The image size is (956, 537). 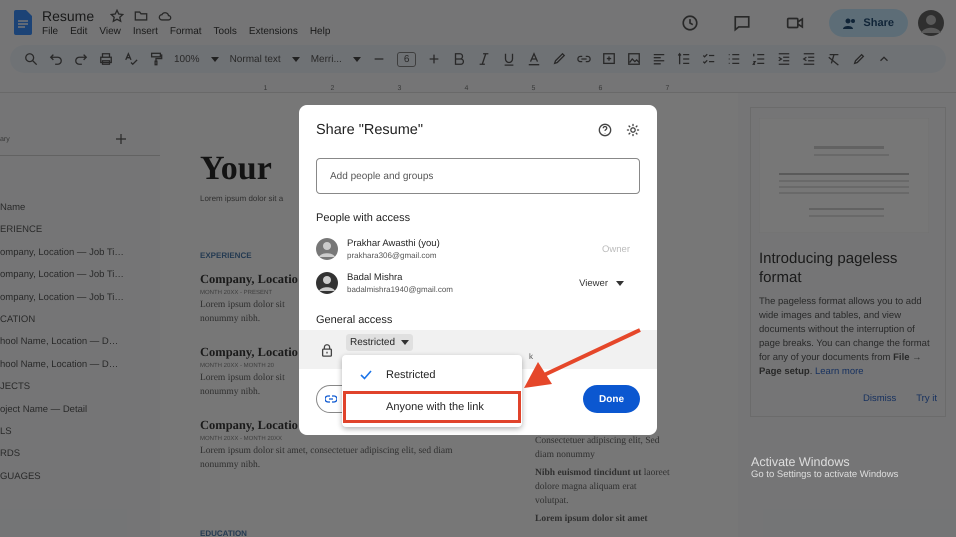 I want to click on menu-item: File, so click(x=50, y=31).